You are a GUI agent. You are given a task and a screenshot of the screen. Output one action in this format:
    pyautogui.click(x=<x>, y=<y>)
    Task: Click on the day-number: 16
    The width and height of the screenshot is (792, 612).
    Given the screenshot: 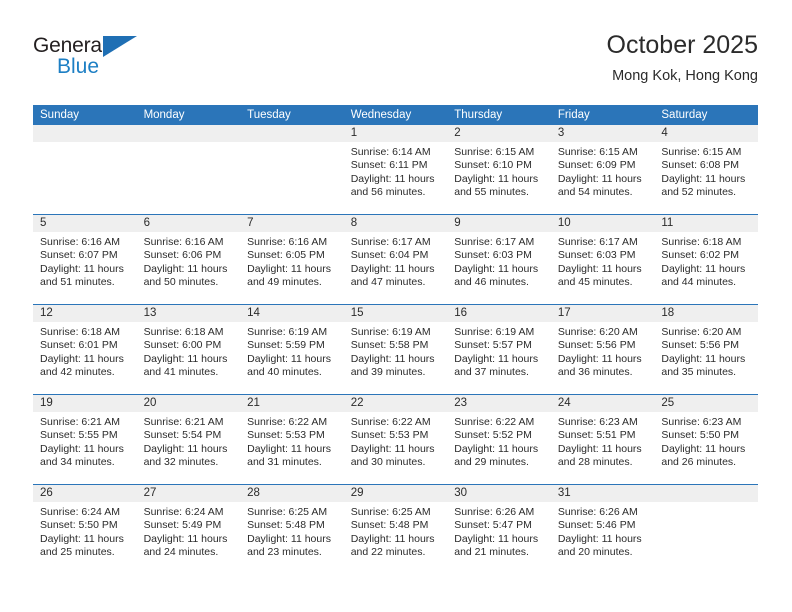 What is the action you would take?
    pyautogui.click(x=499, y=313)
    